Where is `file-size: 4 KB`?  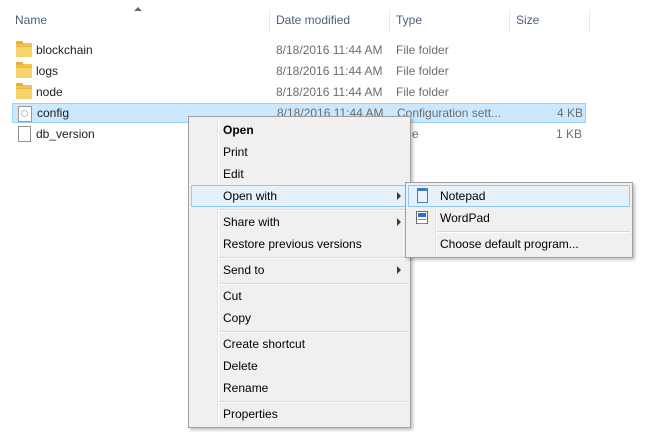
file-size: 4 KB is located at coordinates (569, 113).